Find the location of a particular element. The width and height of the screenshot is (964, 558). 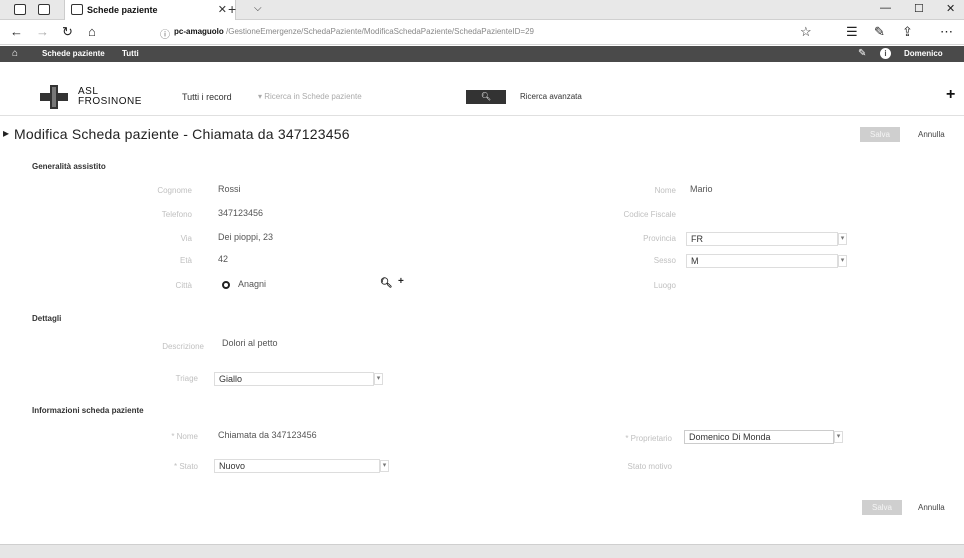

cancel-link: Annulla is located at coordinates (931, 134).